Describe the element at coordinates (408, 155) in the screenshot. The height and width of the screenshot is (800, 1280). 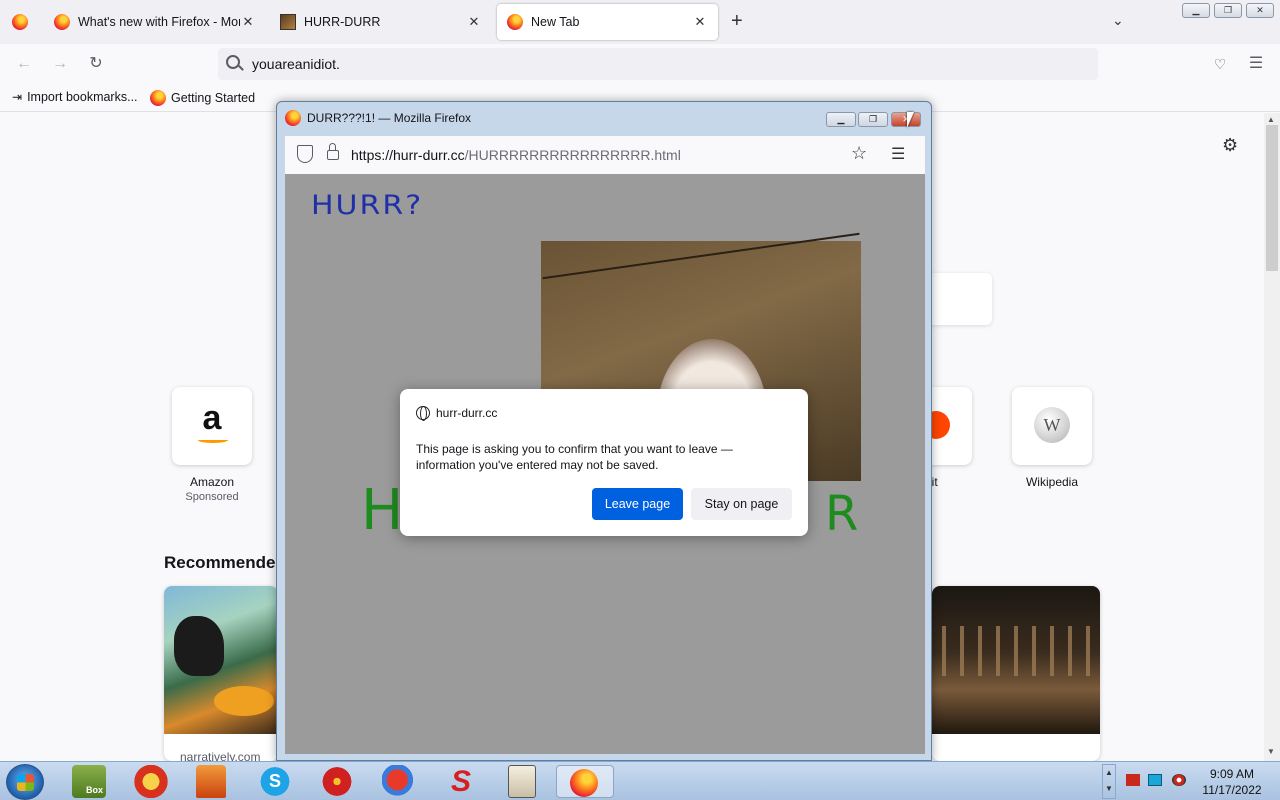
I see `url-host: https://hurr-durr.cc` at that location.